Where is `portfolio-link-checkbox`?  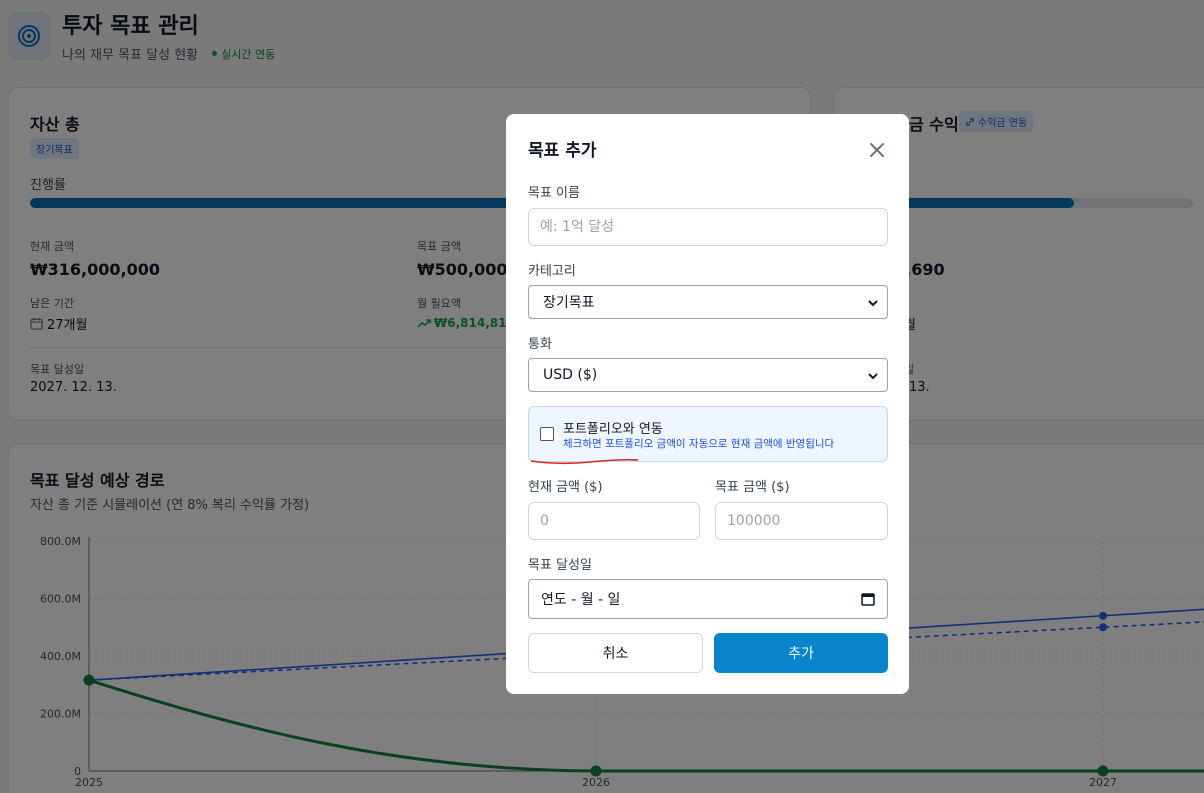 portfolio-link-checkbox is located at coordinates (547, 434).